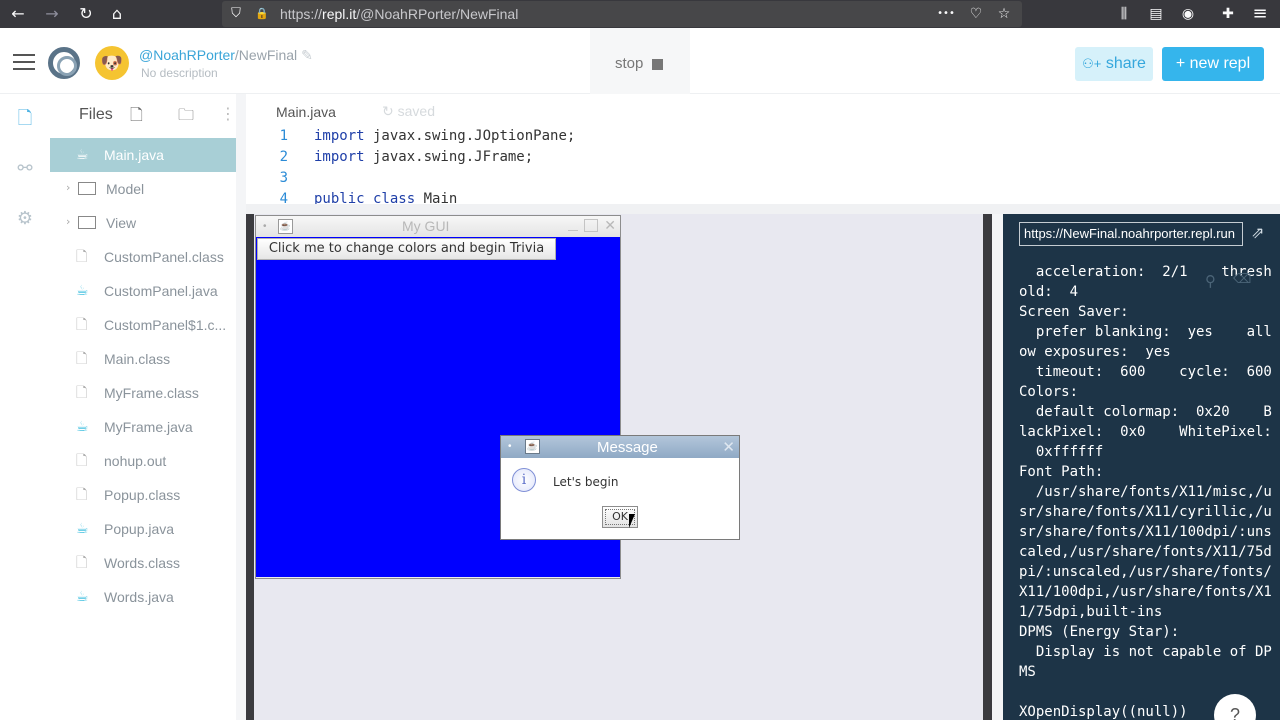  What do you see at coordinates (1124, 14) in the screenshot?
I see `library-icon: ⫼` at bounding box center [1124, 14].